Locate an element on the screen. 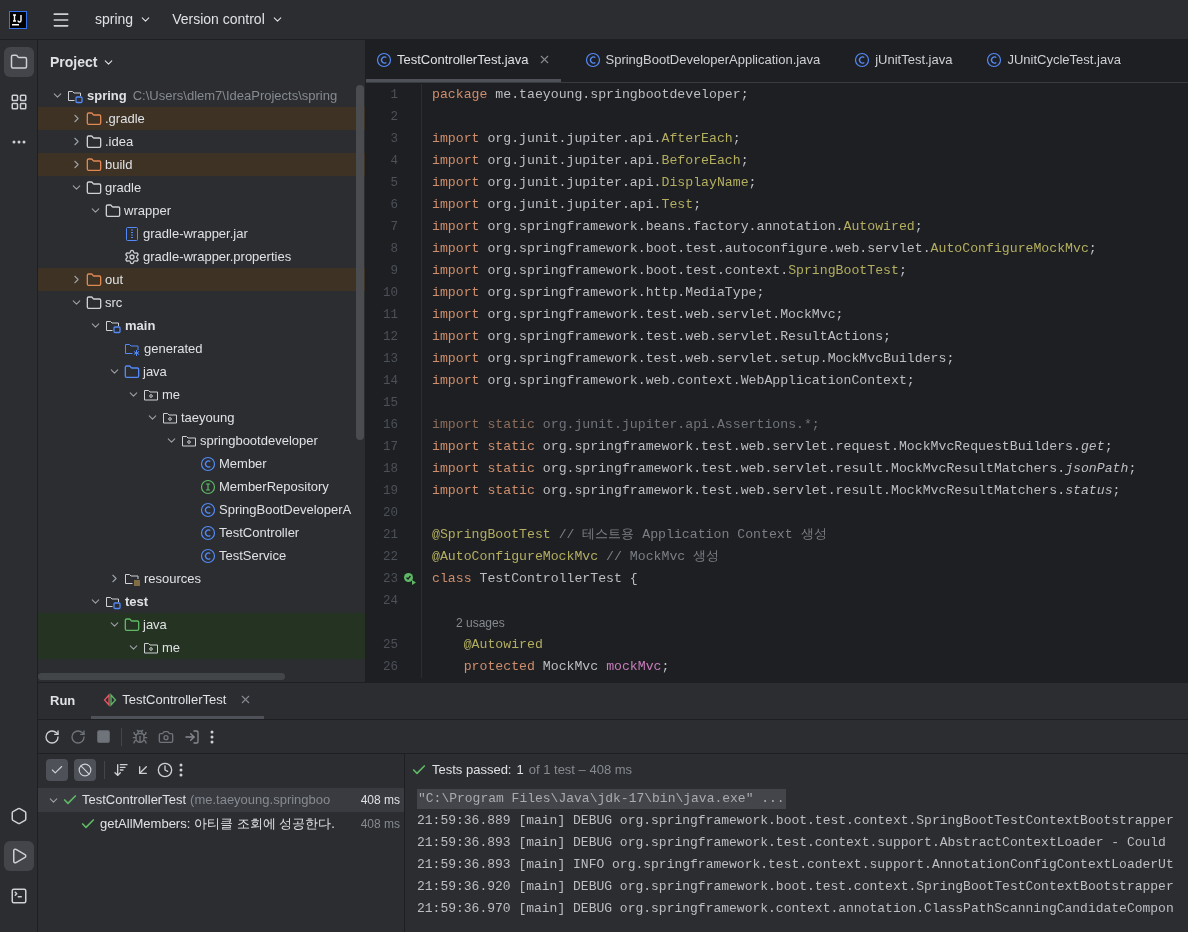 The image size is (1188, 932). console-line: 21:59:36.893 [main] INFO org.springframework.test.context.support.AnnotationConfigContextLoaderUt is located at coordinates (795, 865).